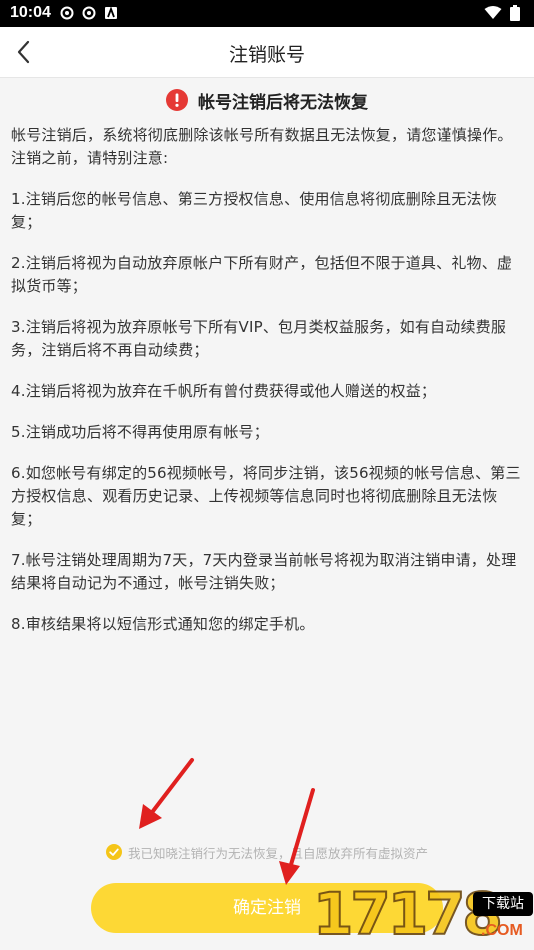 The image size is (534, 950). I want to click on status-system-icons, so click(502, 13).